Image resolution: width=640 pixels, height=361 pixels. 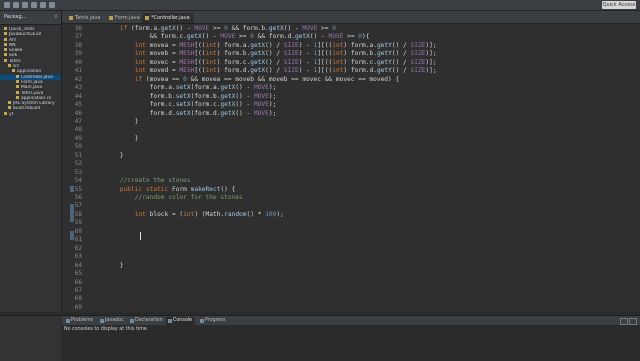 I want to click on console-message: No consoles to display at this time., so click(x=106, y=329).